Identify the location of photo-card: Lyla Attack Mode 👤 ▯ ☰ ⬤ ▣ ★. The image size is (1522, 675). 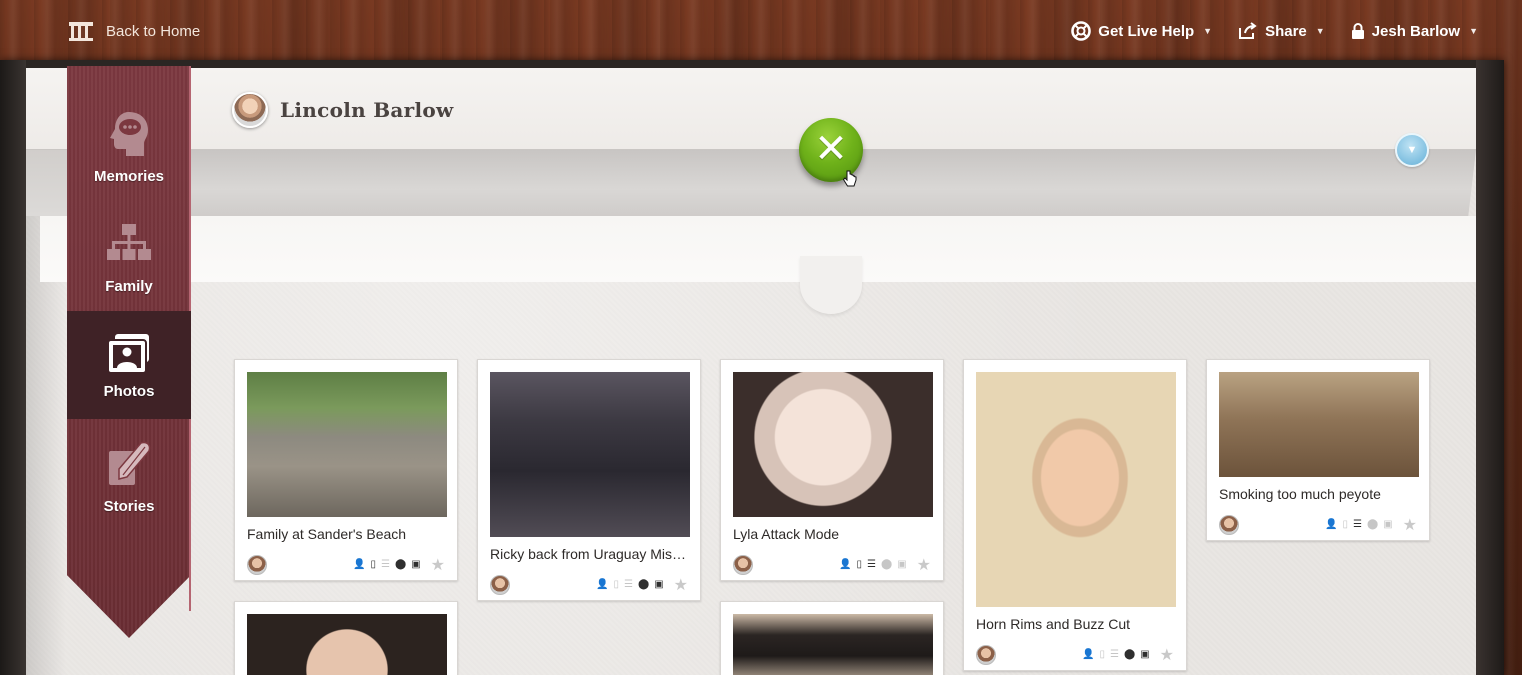
(832, 470).